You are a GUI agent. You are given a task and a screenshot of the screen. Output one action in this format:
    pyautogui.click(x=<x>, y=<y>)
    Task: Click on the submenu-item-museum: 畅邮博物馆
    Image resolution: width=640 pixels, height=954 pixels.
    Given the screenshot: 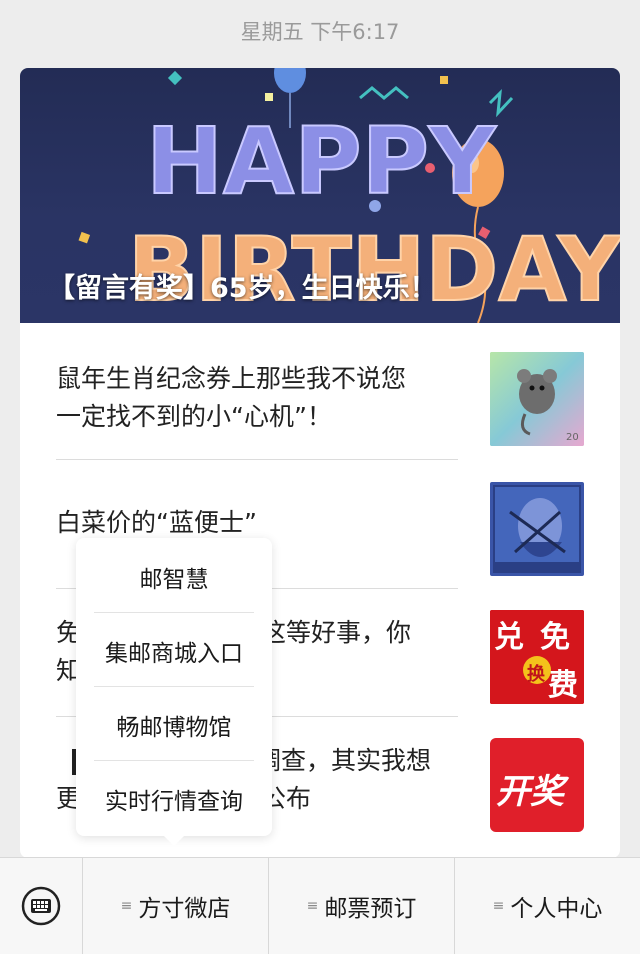 What is the action you would take?
    pyautogui.click(x=174, y=724)
    